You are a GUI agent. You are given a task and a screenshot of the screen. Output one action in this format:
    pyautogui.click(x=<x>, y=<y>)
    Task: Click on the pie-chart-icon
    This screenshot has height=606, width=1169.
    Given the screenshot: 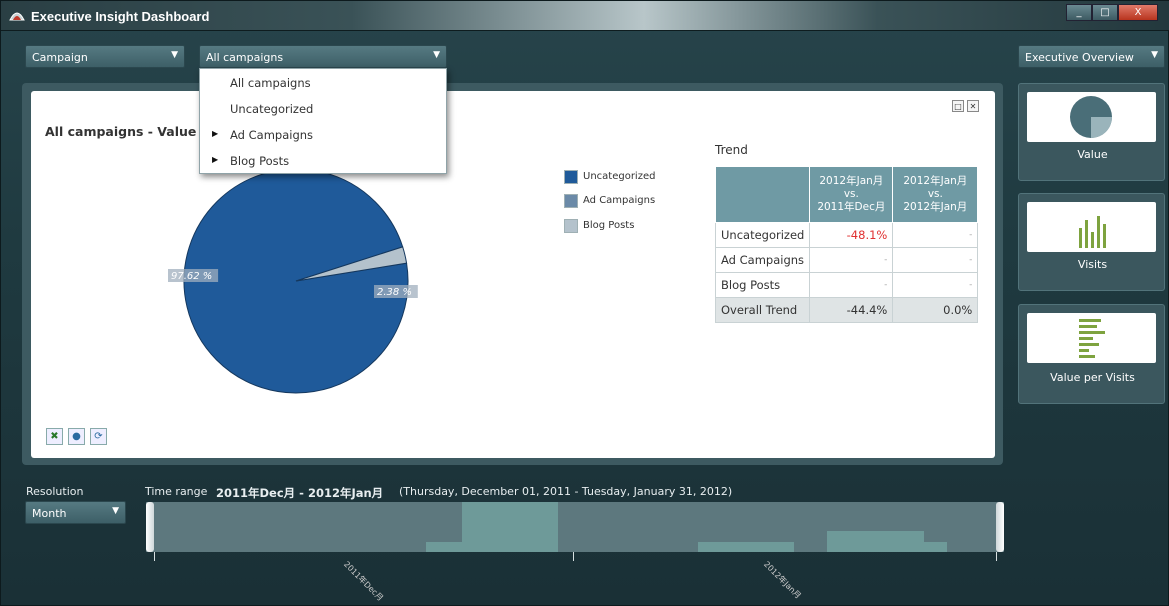 What is the action you would take?
    pyautogui.click(x=1091, y=117)
    